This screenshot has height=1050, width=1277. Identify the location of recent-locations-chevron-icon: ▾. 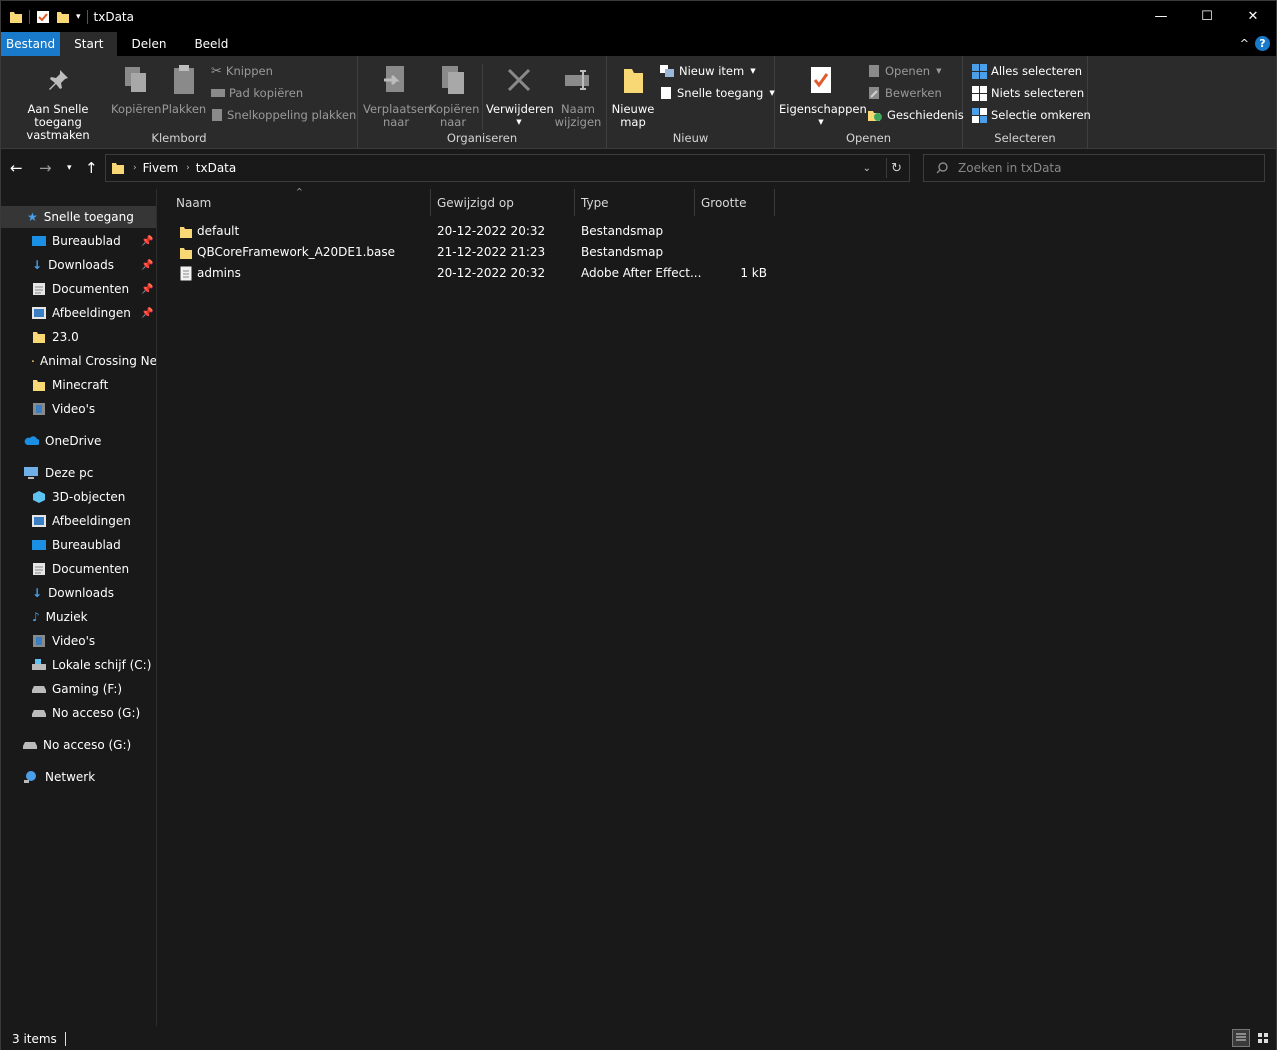
(69, 168).